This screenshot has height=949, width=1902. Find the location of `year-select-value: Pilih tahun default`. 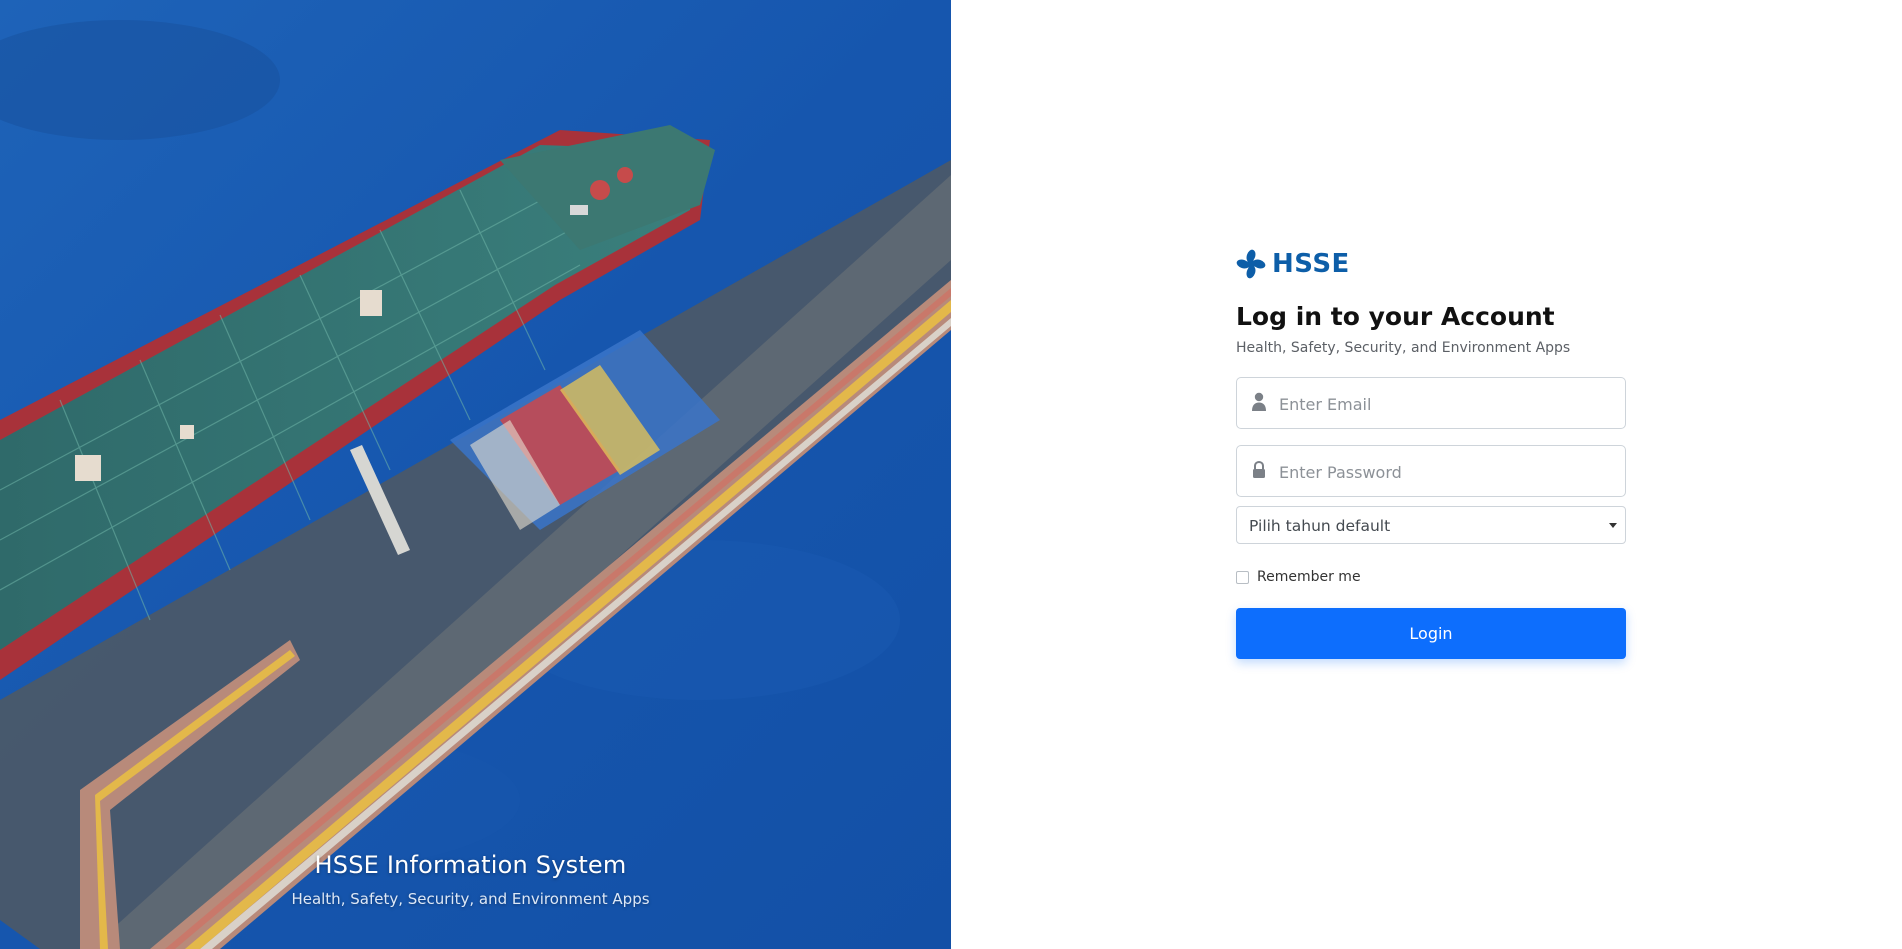

year-select-value: Pilih tahun default is located at coordinates (1320, 526).